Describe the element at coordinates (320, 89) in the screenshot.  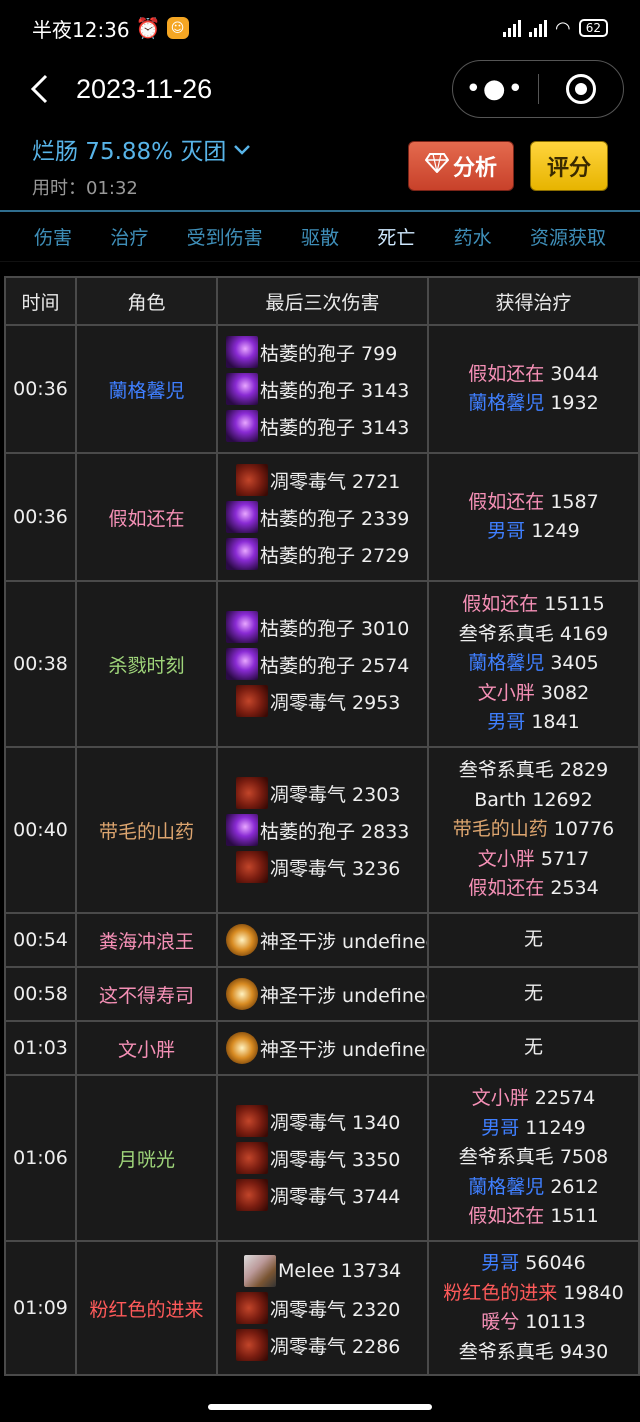
I see `nav-bar: 2023-11-26 •●•` at that location.